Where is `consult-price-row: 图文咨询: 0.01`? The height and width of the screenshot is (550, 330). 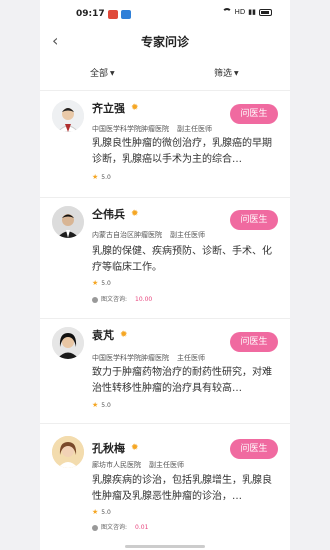 consult-price-row: 图文咨询: 0.01 is located at coordinates (120, 526).